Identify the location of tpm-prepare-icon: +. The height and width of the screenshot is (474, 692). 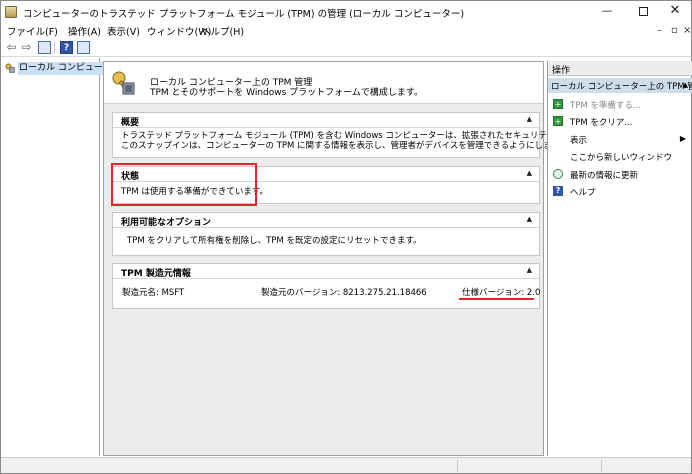
(558, 104).